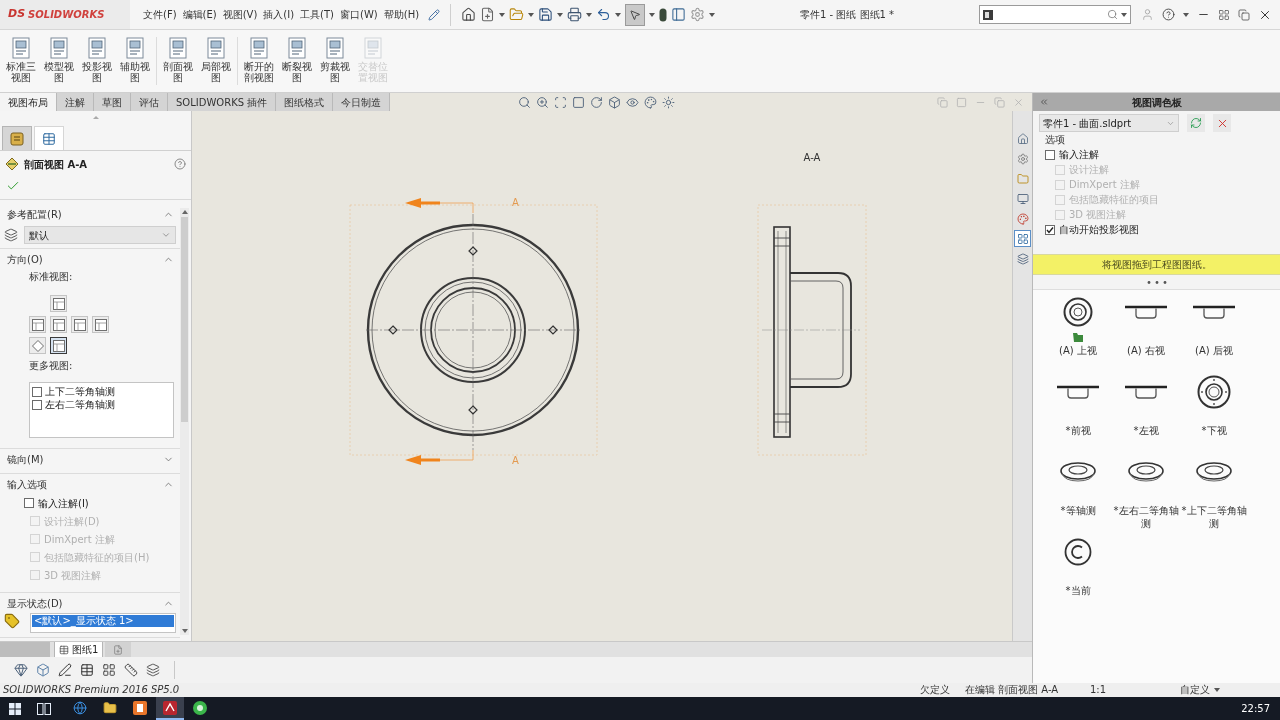 This screenshot has height=720, width=1280. What do you see at coordinates (1156, 282) in the screenshot?
I see `grip-icon` at bounding box center [1156, 282].